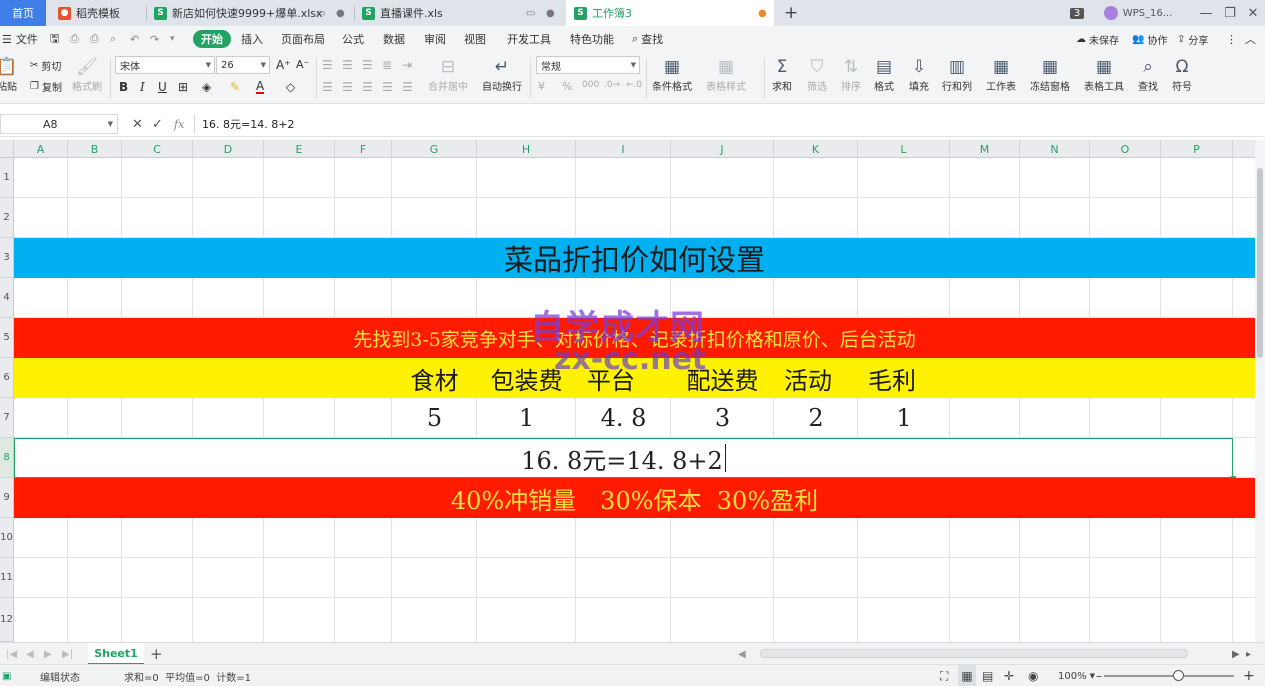 The height and width of the screenshot is (686, 1265). What do you see at coordinates (9, 74) in the screenshot?
I see `paste-button: 📋 粘贴` at bounding box center [9, 74].